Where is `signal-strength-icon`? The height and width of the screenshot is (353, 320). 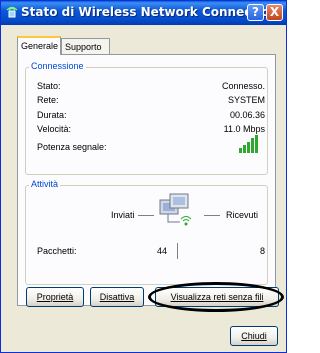
signal-strength-icon is located at coordinates (248, 144).